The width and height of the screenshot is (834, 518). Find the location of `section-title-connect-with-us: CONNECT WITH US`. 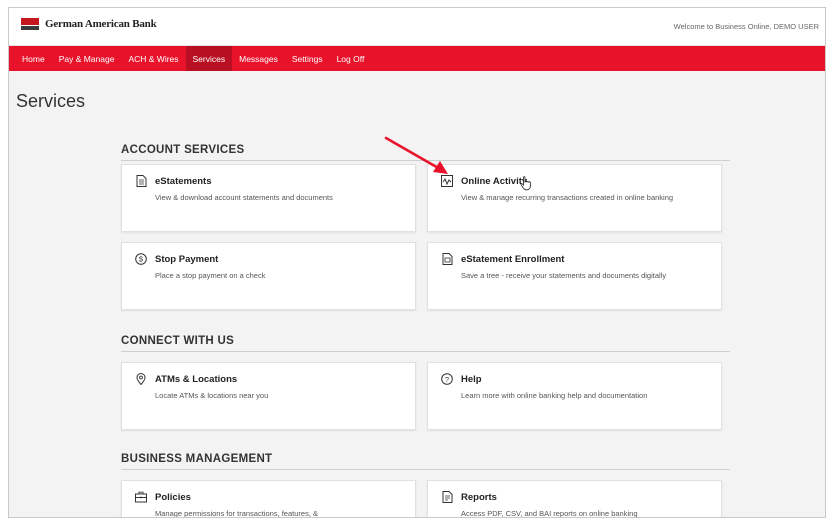

section-title-connect-with-us: CONNECT WITH US is located at coordinates (178, 341).